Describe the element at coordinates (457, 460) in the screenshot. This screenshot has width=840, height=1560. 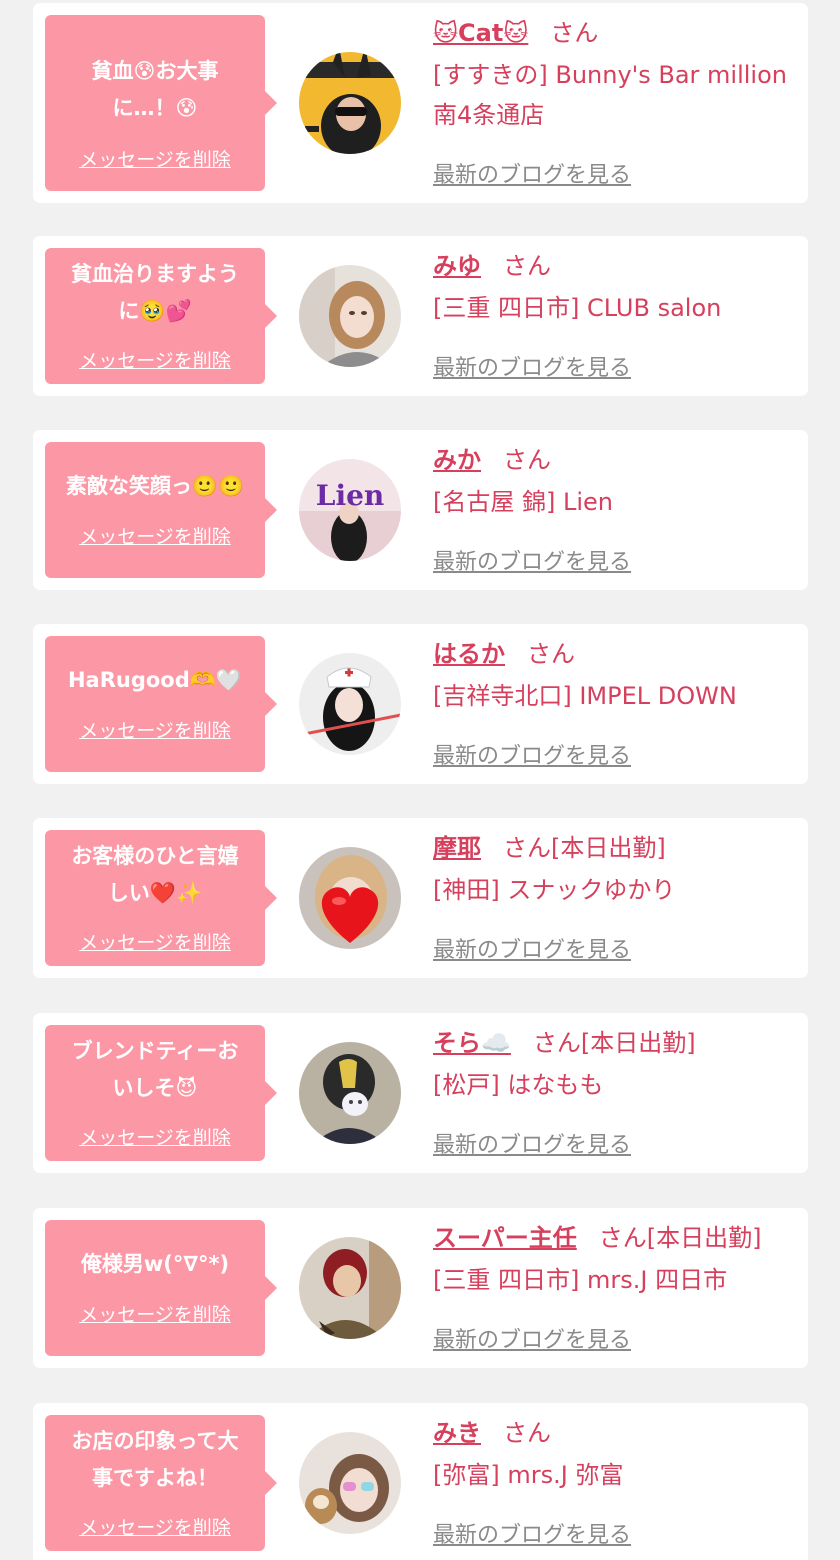
I see `cast-name-link: みか` at that location.